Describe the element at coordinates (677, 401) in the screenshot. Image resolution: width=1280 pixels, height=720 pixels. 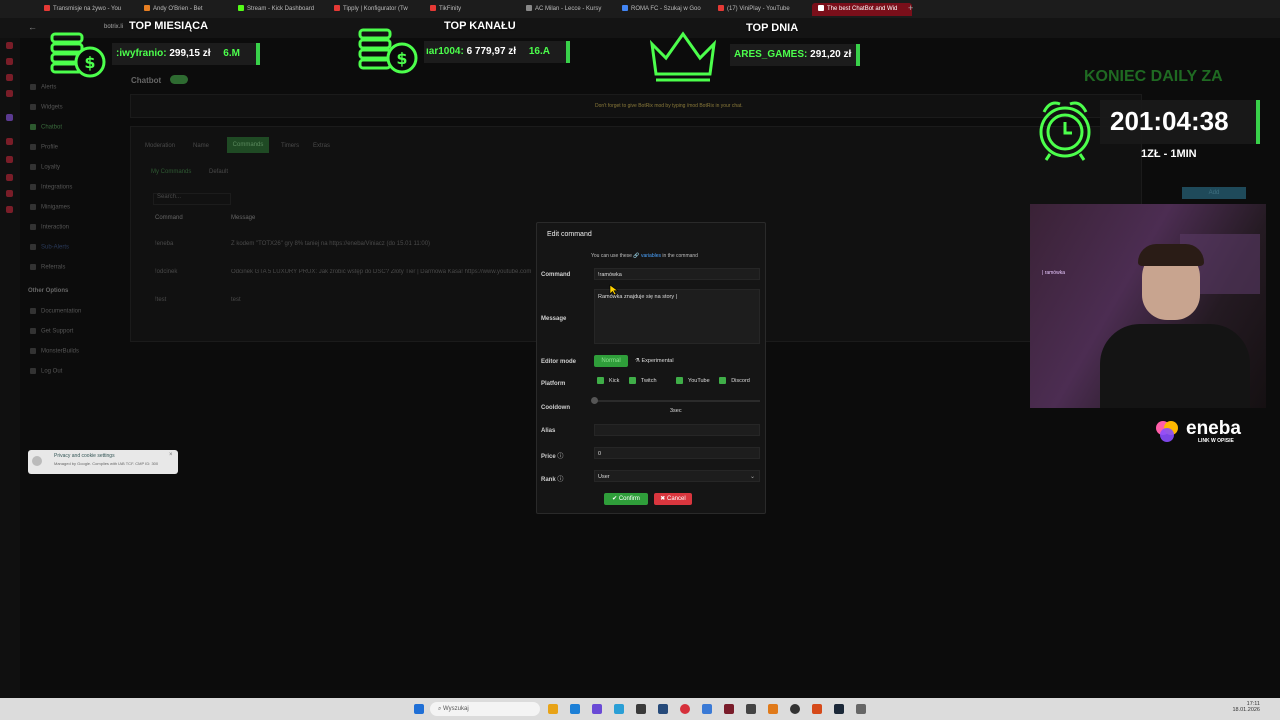
I see `cooldown-slider` at that location.